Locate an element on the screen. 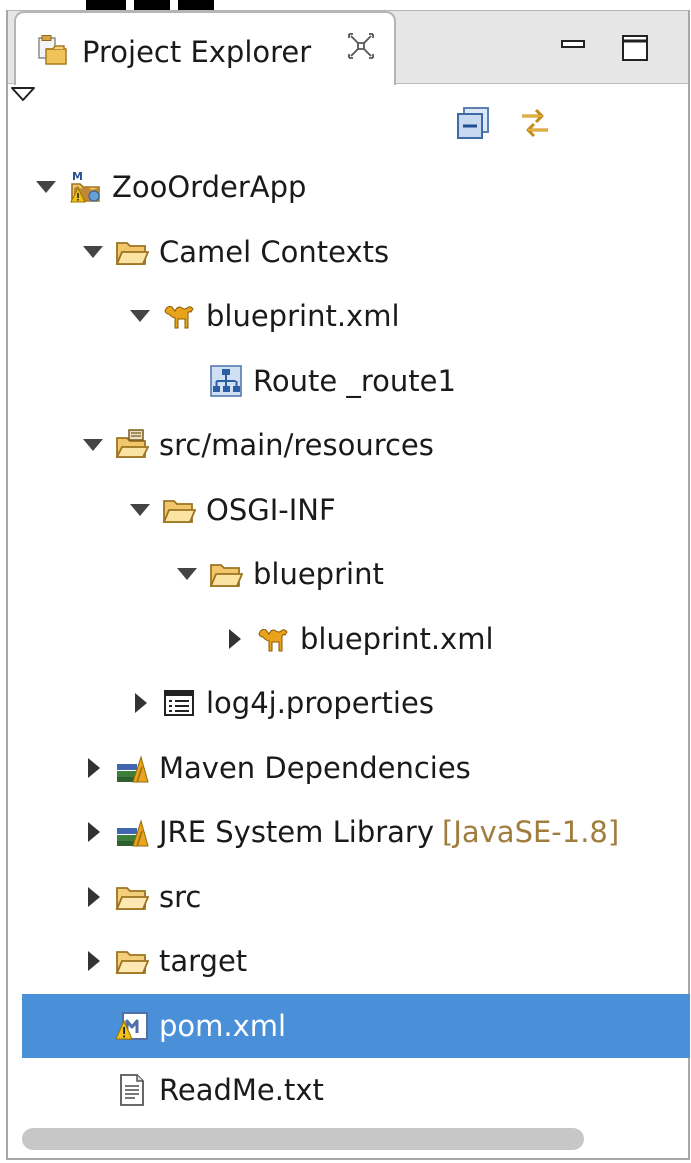 The height and width of the screenshot is (1163, 691). tree-item: pom.xml is located at coordinates (356, 1025).